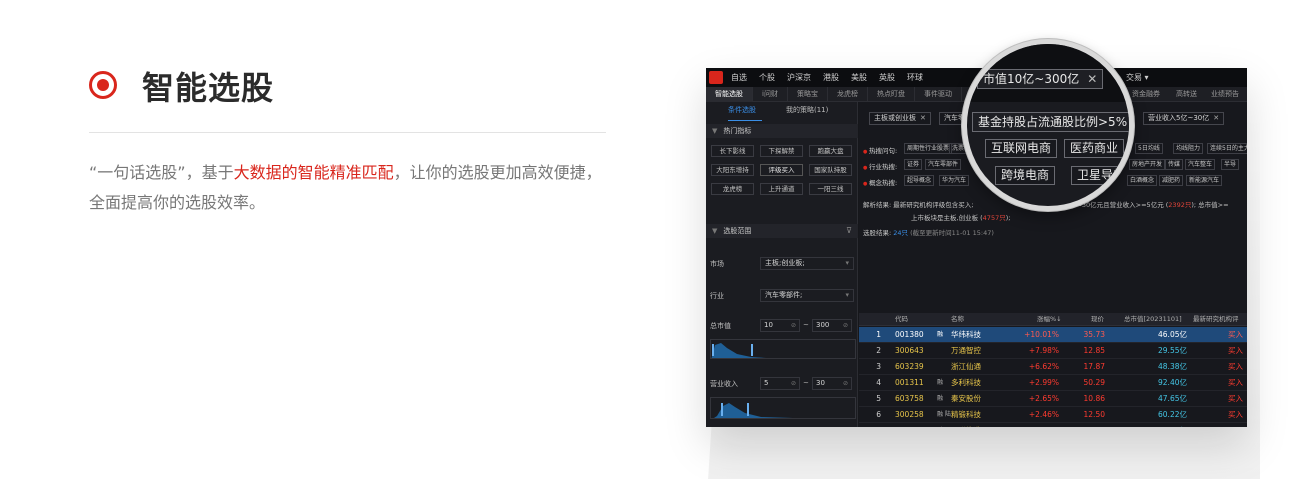  I want to click on cap-min-input: 10 ⊘, so click(780, 325).